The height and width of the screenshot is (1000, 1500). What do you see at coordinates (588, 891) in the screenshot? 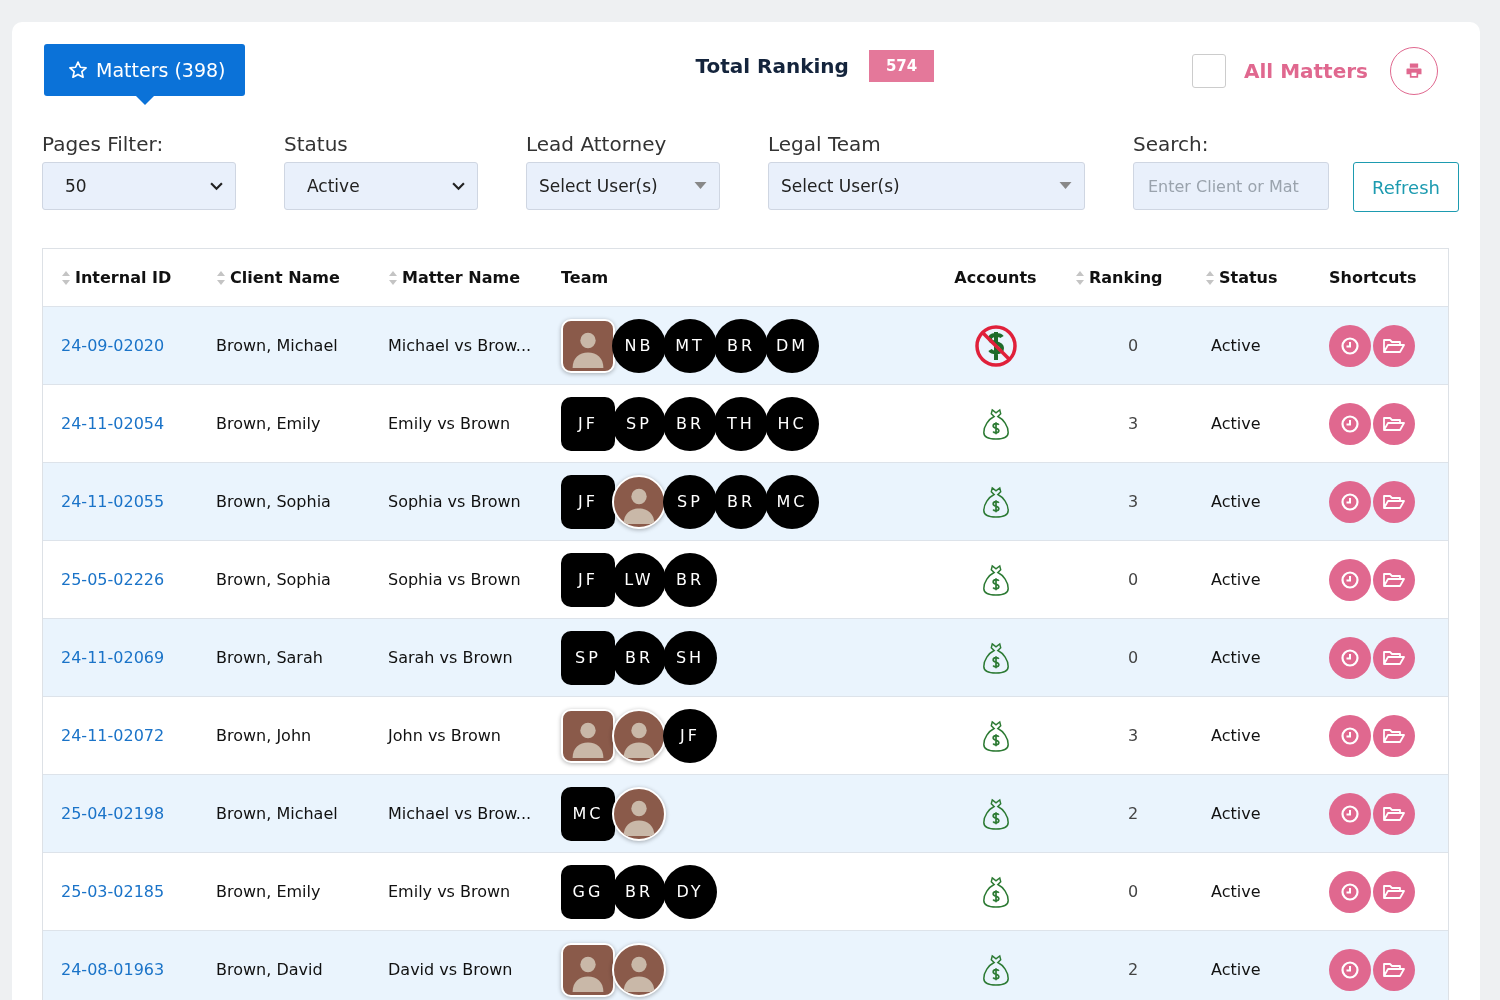
I see `team-member-initials: GG` at bounding box center [588, 891].